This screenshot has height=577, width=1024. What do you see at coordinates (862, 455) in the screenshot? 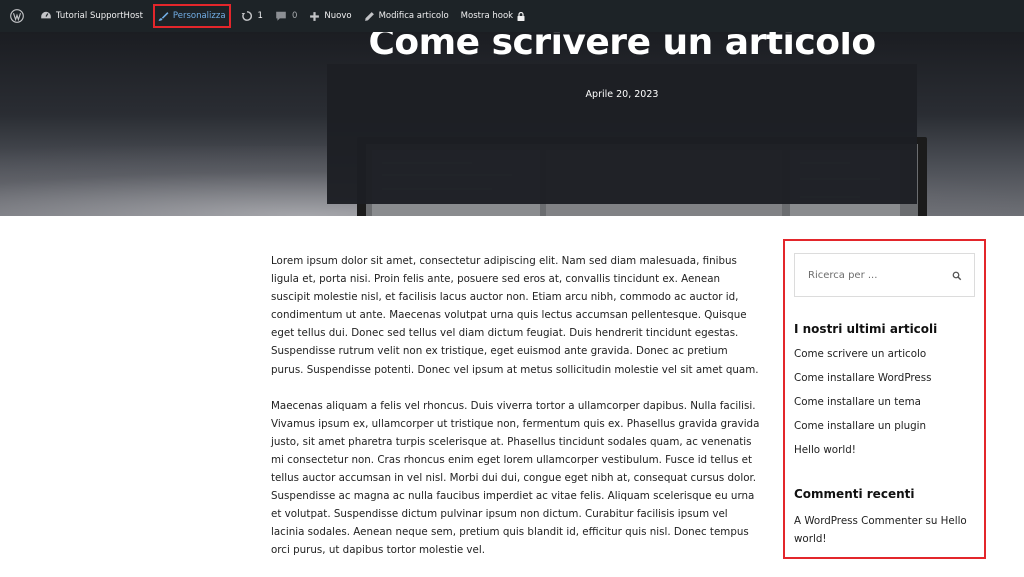
I see `recent-post-link: Hello world!` at bounding box center [862, 455].